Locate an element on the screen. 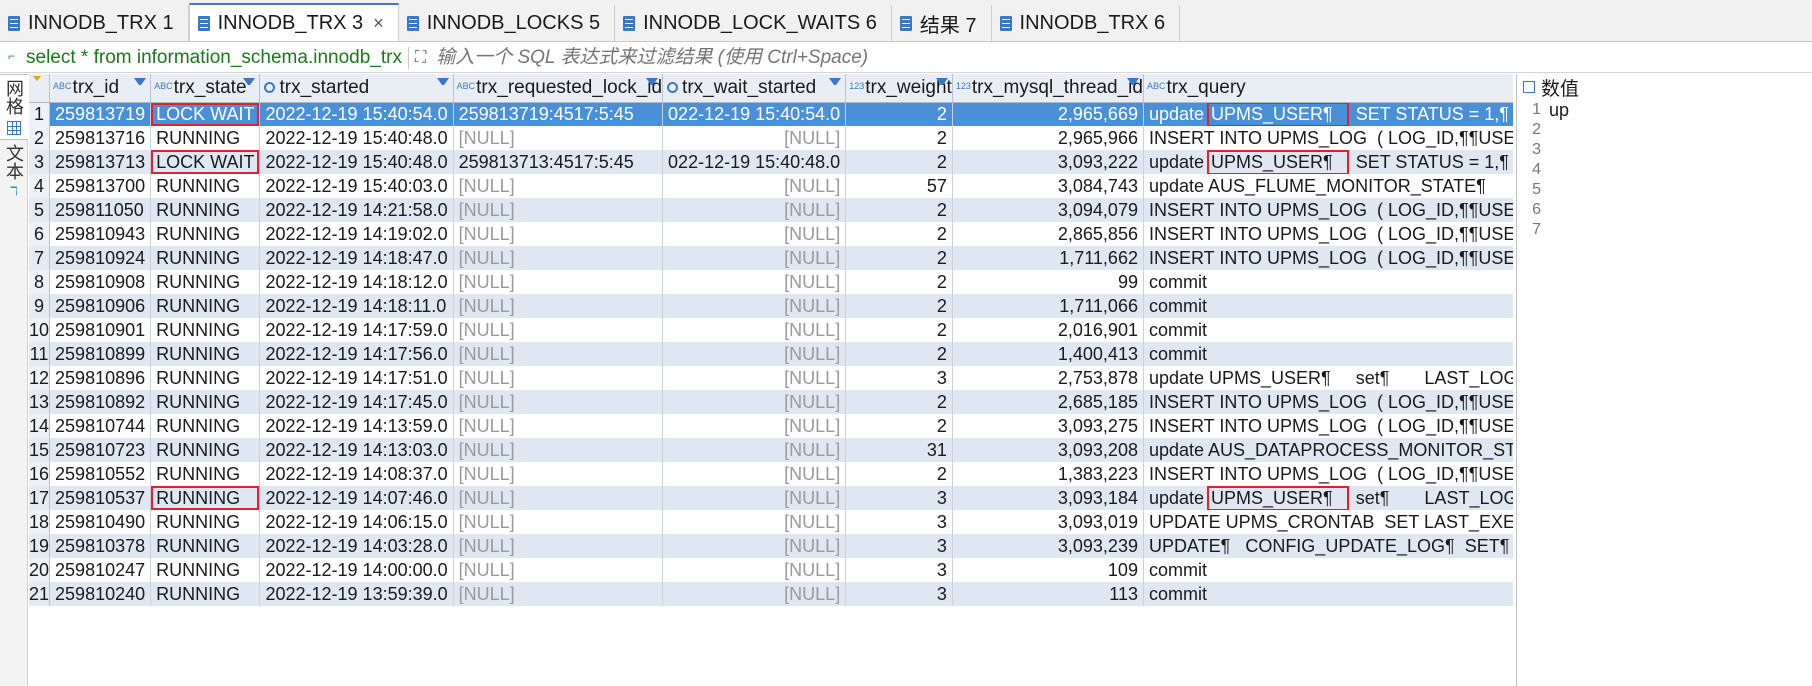 Image resolution: width=1812 pixels, height=686 pixels. cell-trx-id: 259813716 is located at coordinates (100, 138).